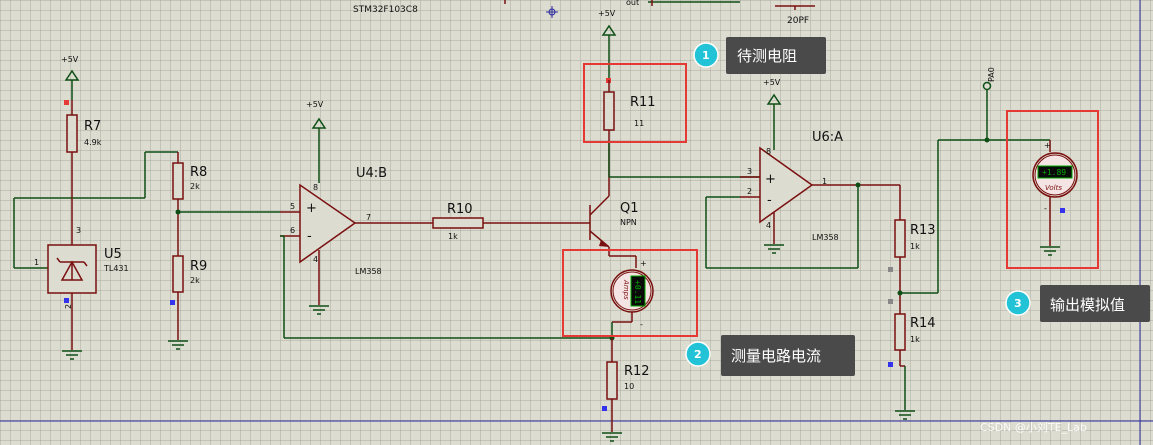  What do you see at coordinates (371, 173) in the screenshot?
I see `u4-name: U4:B` at bounding box center [371, 173].